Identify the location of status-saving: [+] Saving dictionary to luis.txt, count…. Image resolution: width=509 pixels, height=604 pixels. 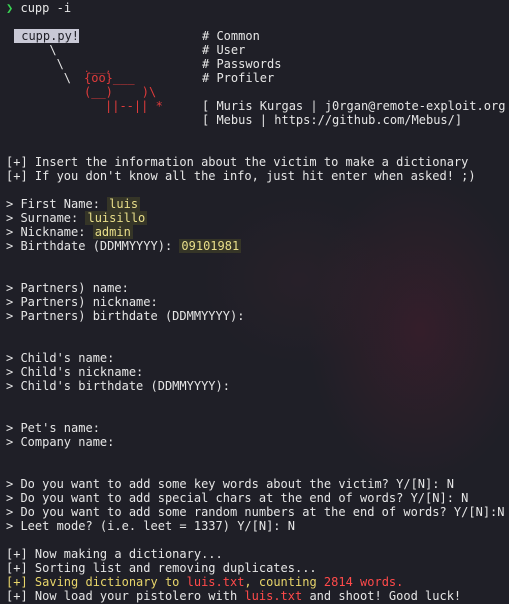
(205, 582).